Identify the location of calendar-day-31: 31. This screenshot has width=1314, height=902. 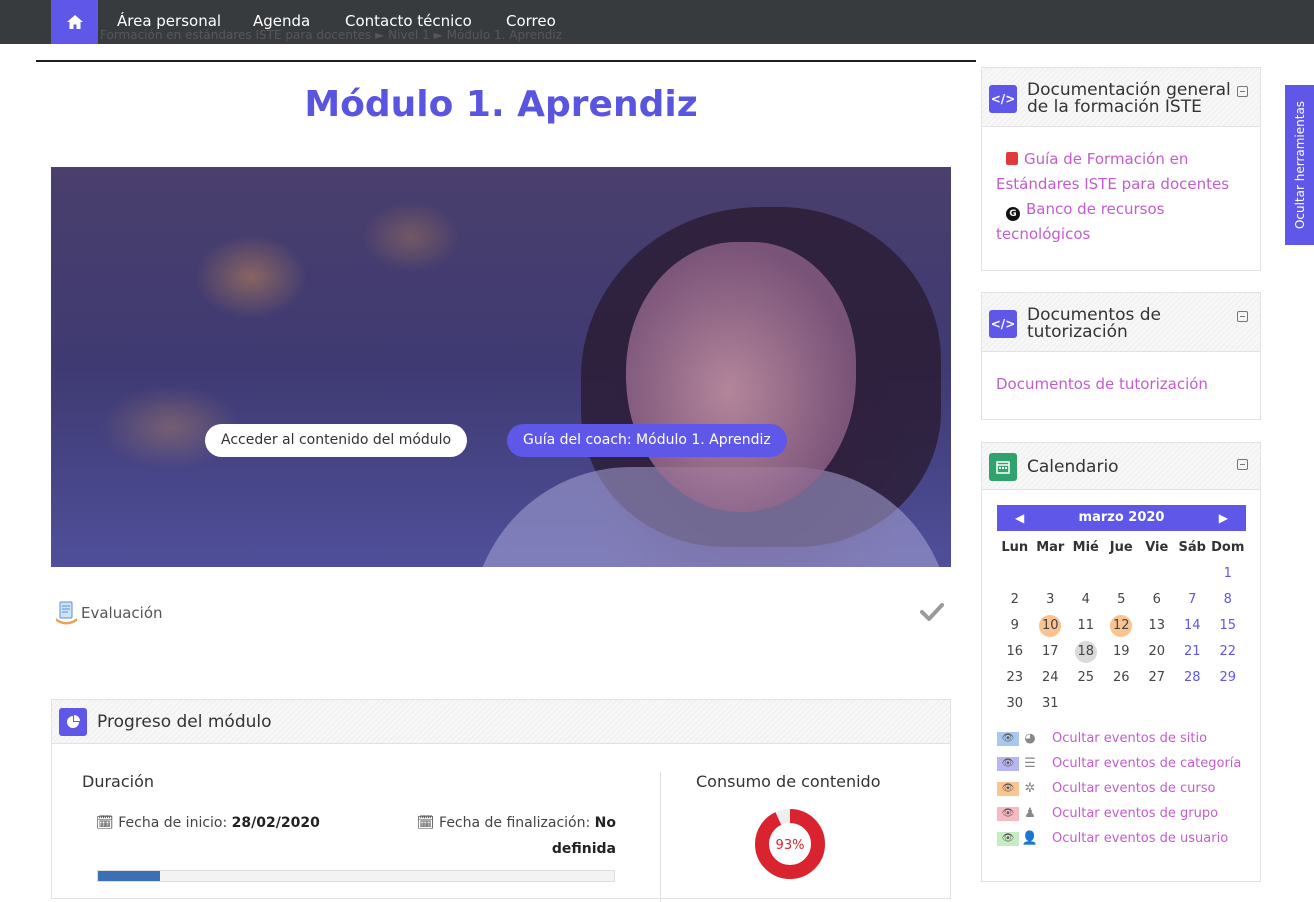
(1051, 704).